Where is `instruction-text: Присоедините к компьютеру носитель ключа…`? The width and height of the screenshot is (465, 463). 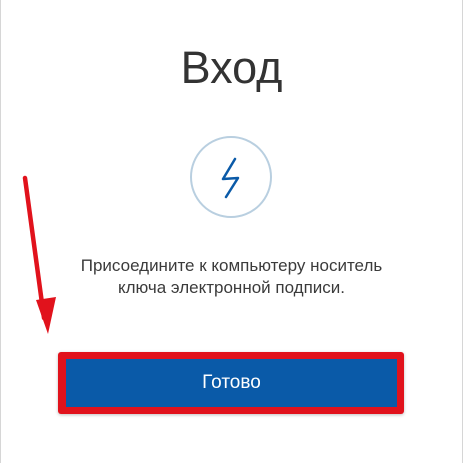
instruction-text: Присоедините к компьютеру носитель ключа… is located at coordinates (231, 277).